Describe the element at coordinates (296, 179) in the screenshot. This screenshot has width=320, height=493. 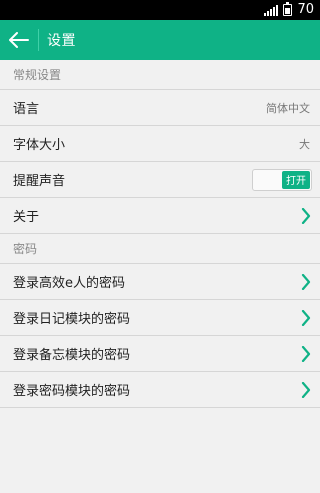
I see `toggle-knob: 打开` at that location.